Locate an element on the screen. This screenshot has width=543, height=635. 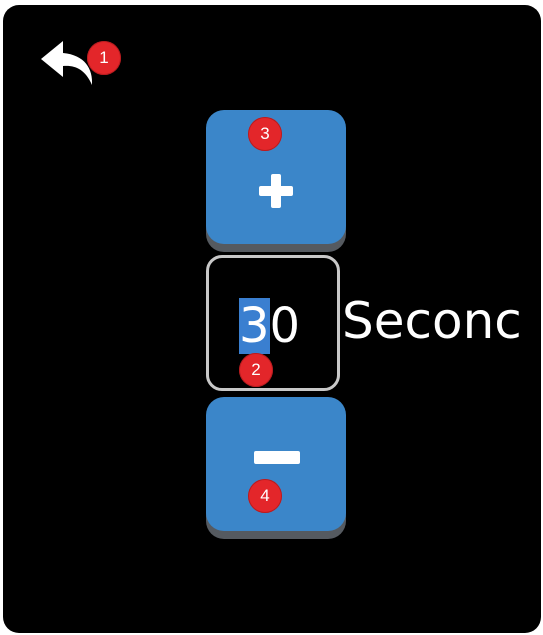
marker-badge: 3 is located at coordinates (265, 134).